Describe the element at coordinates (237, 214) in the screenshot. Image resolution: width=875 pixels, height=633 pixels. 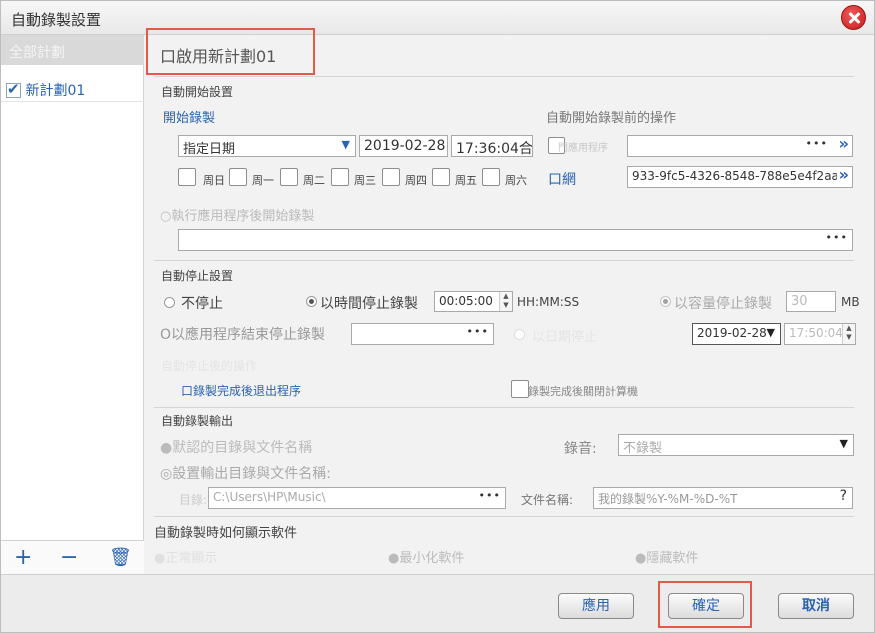
I see `run-app-radio: ○執行應用程序後開始錄製` at that location.